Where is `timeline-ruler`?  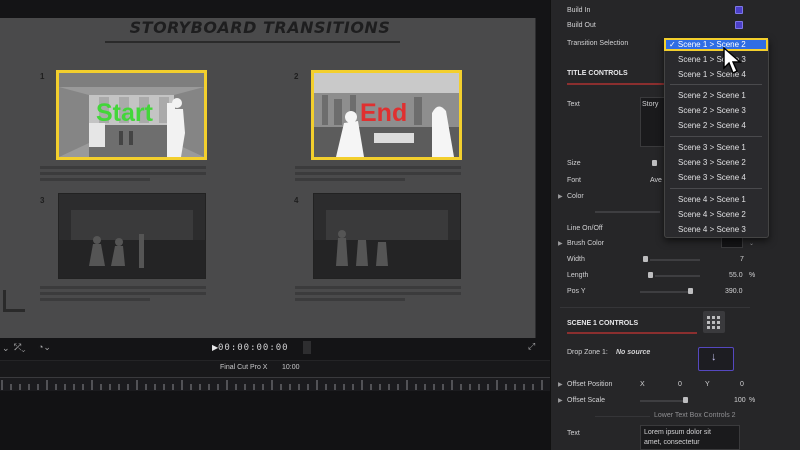
timeline-ruler is located at coordinates (275, 384).